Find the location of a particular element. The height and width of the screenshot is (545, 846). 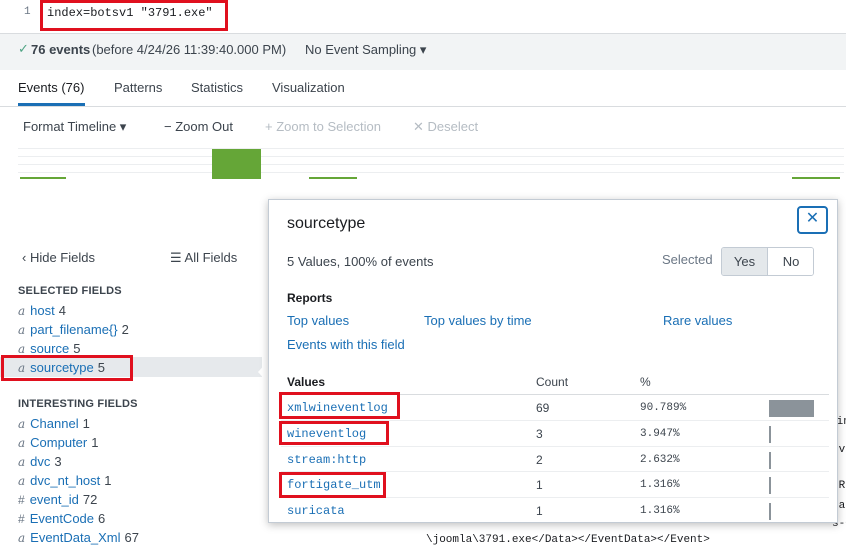

selected-toggle: Yes No is located at coordinates (767, 261).